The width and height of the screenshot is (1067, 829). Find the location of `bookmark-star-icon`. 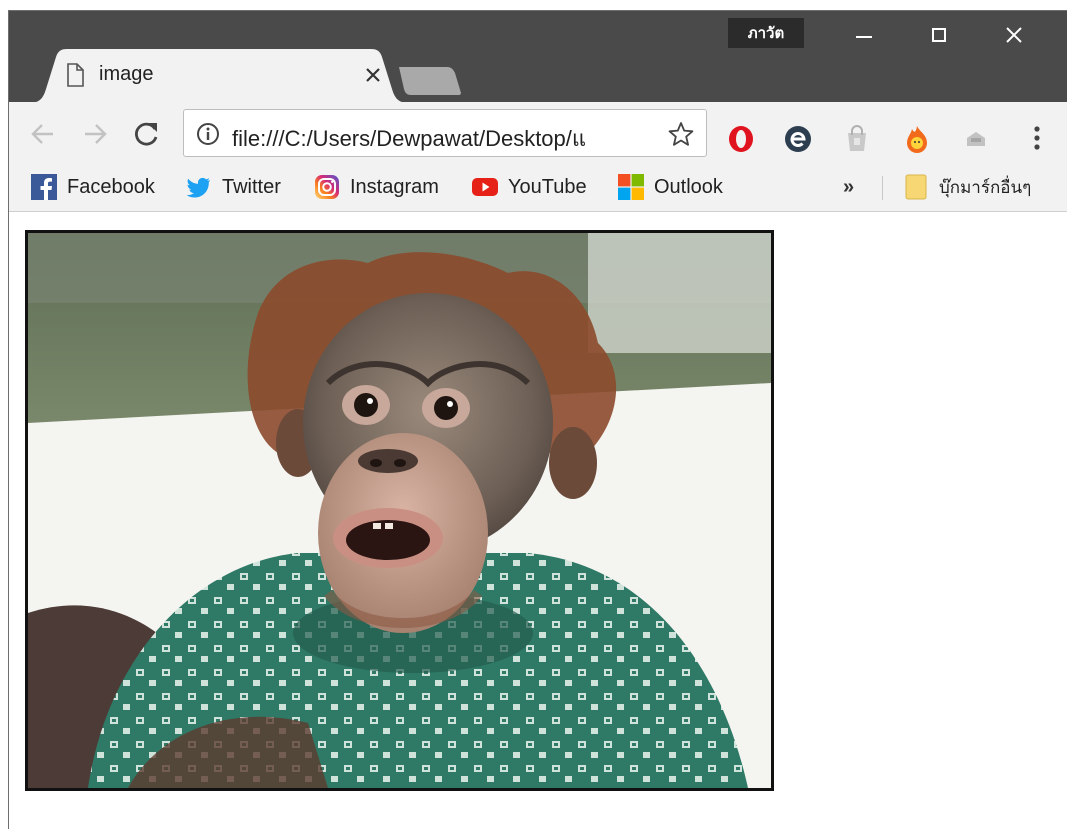

bookmark-star-icon is located at coordinates (681, 134).